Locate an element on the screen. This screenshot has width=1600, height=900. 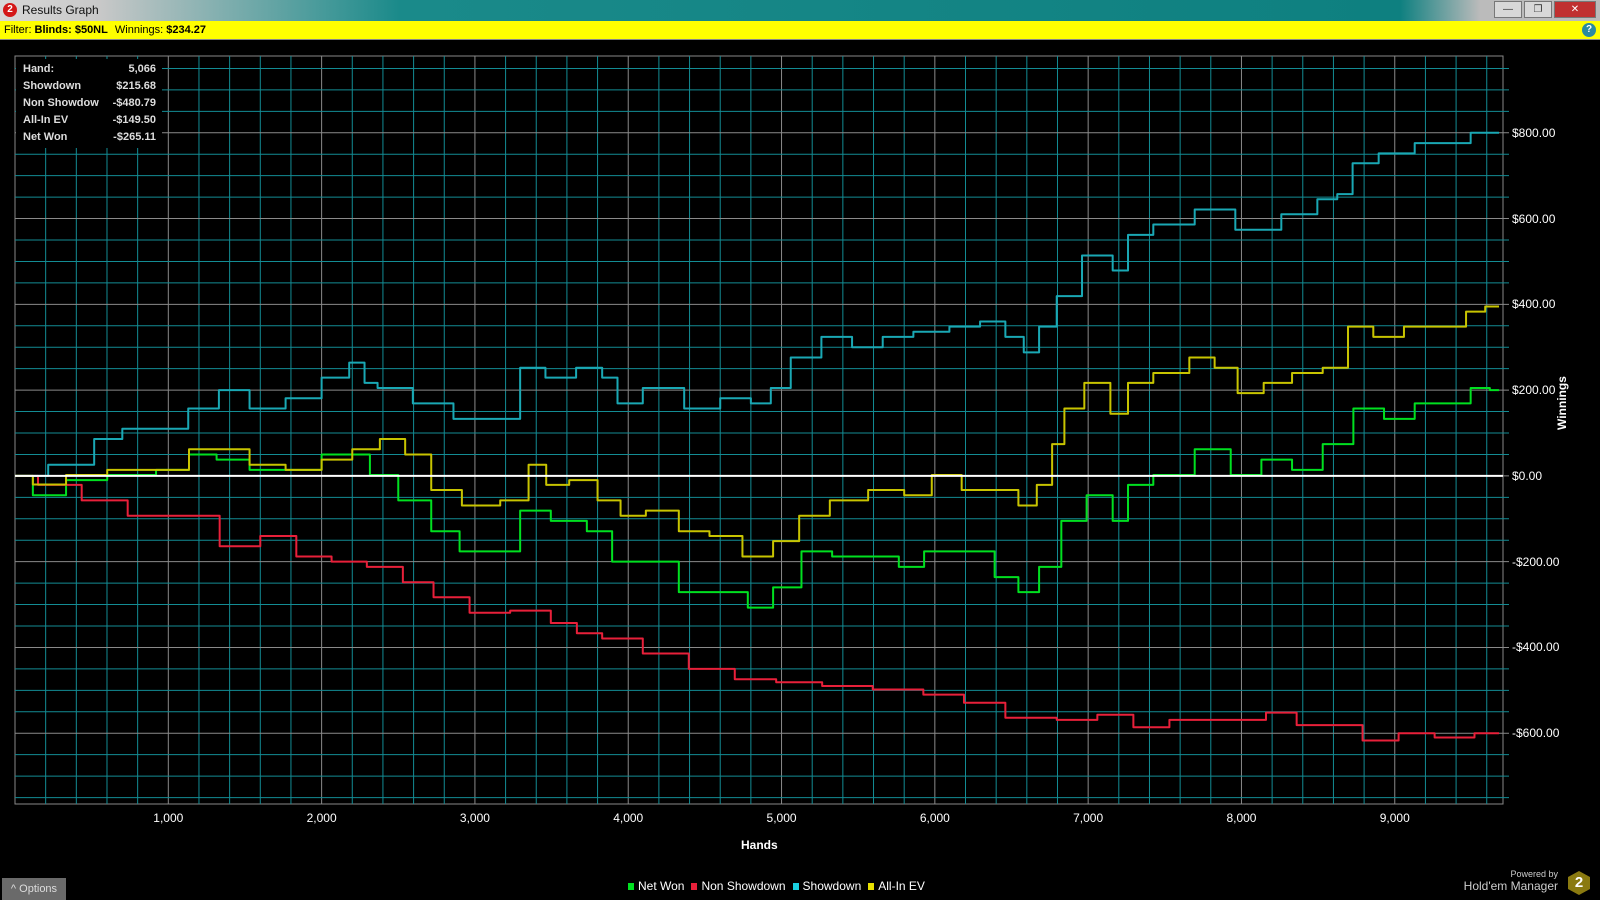
legend-label: All-In EV is located at coordinates (901, 886).